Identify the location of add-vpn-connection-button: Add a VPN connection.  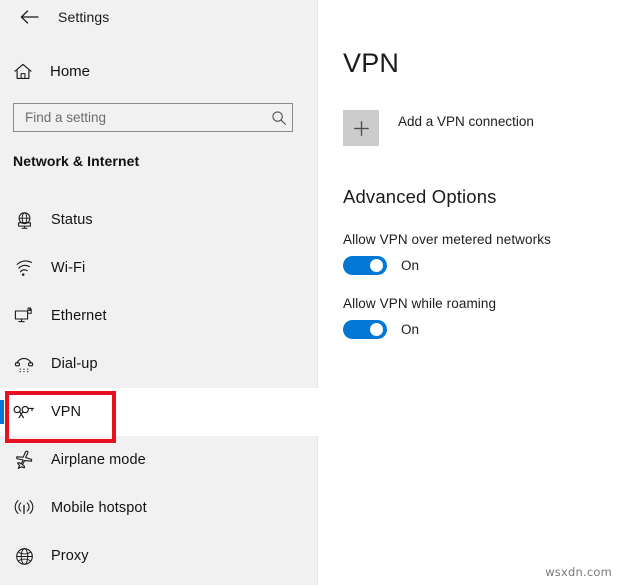
(438, 128).